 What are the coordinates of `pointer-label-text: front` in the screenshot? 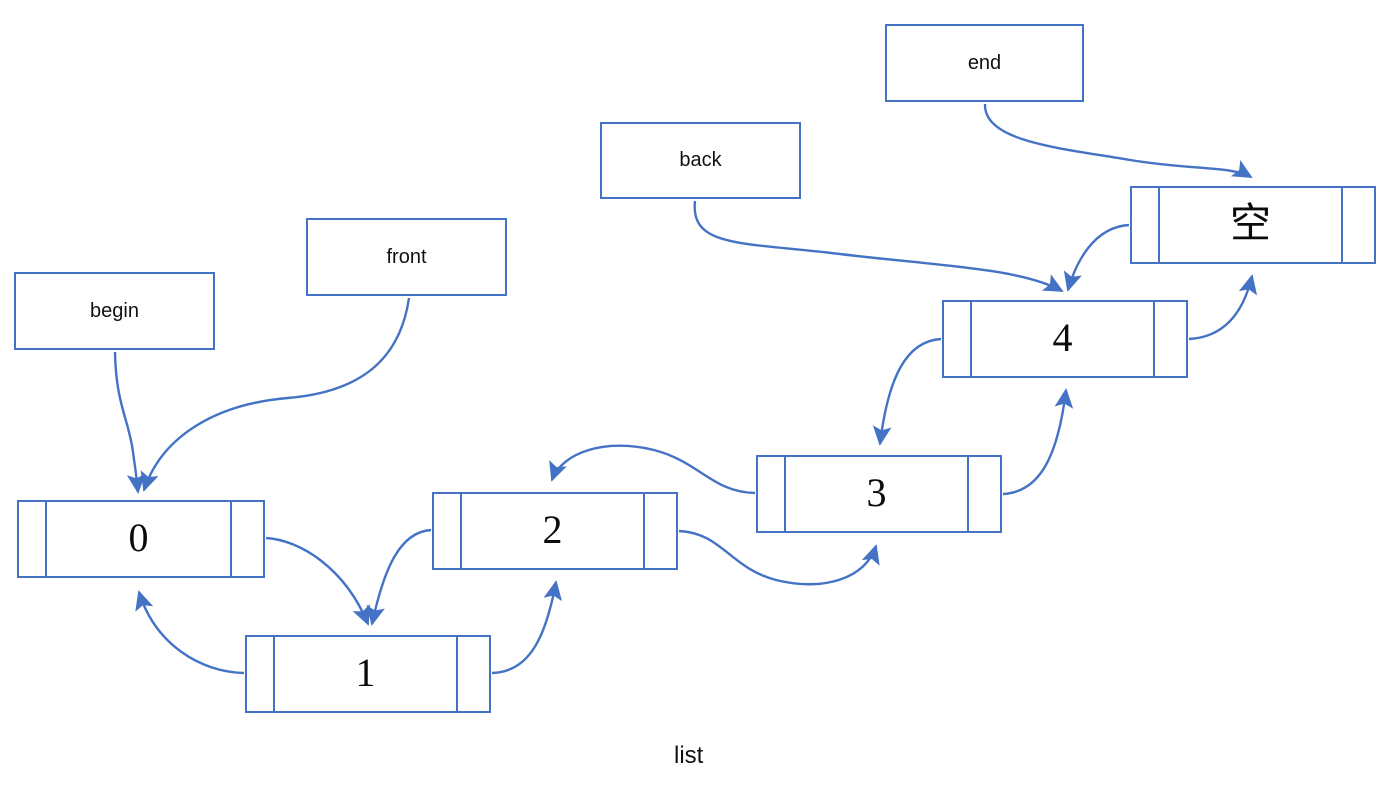 It's located at (406, 256).